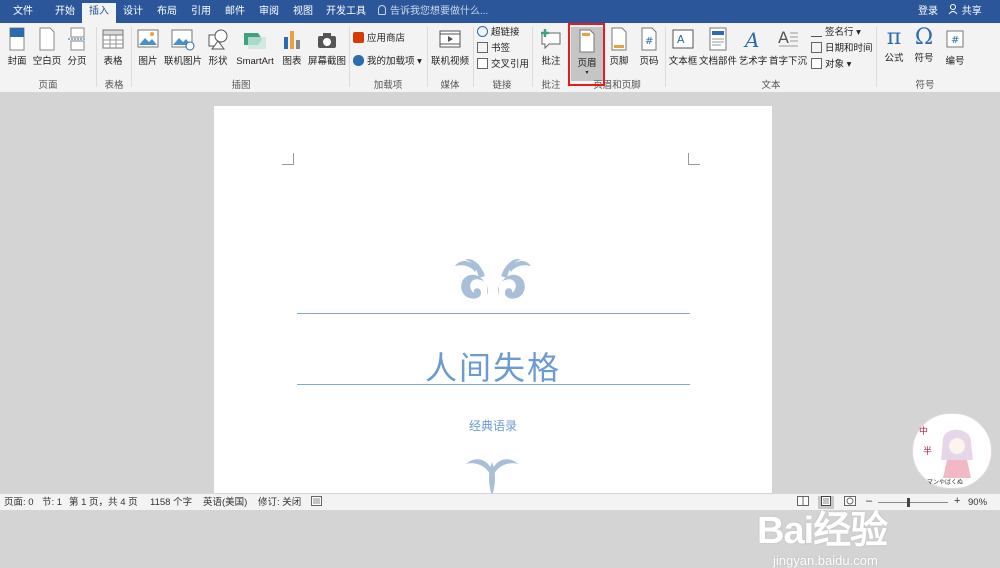 This screenshot has height=568, width=1000. I want to click on page-number-button: # 页码, so click(649, 47).